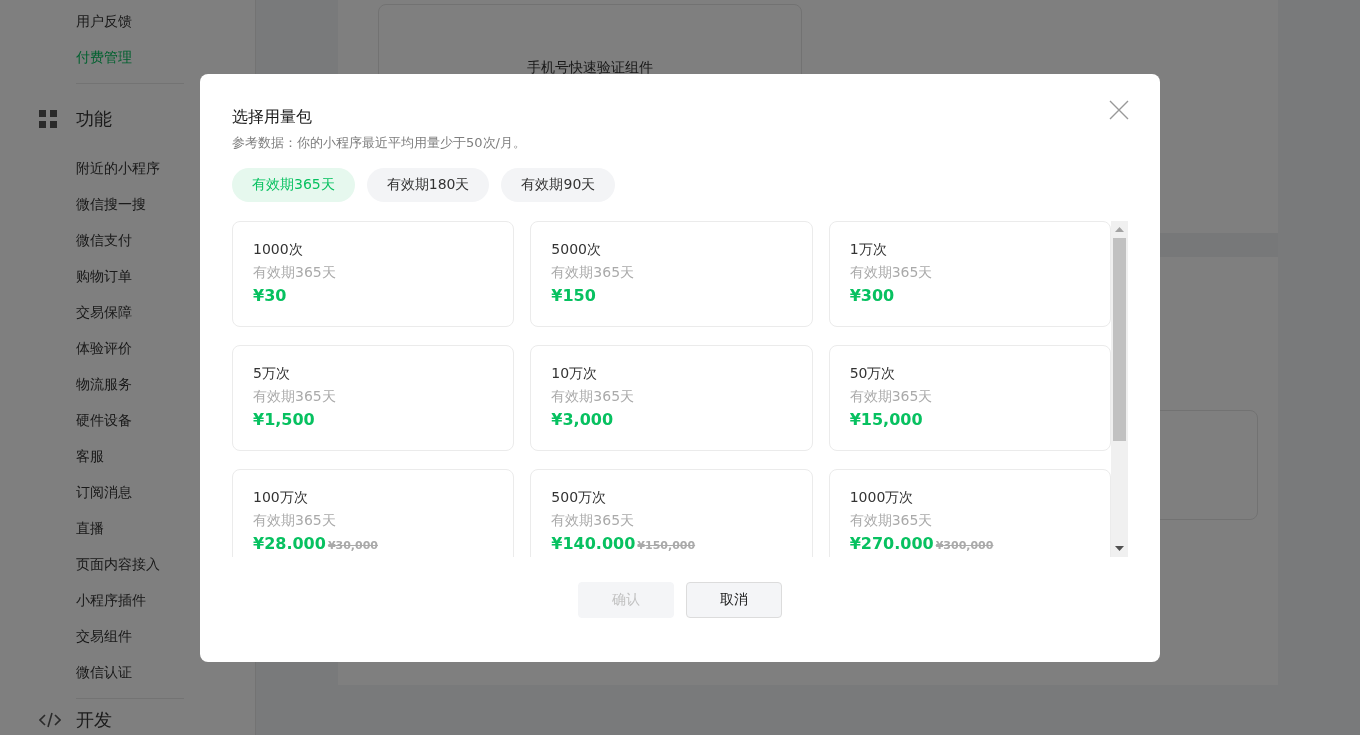 Image resolution: width=1360 pixels, height=735 pixels. I want to click on sidebar-item: 用户反馈, so click(127, 21).